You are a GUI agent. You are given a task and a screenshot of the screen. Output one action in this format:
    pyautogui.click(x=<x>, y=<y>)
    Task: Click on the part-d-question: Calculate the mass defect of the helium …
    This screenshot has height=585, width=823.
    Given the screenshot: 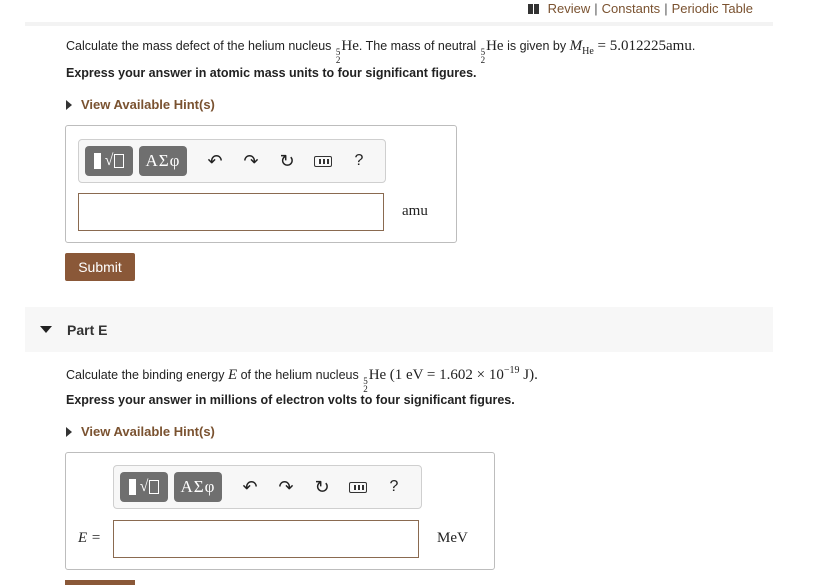 What is the action you would take?
    pyautogui.click(x=381, y=51)
    